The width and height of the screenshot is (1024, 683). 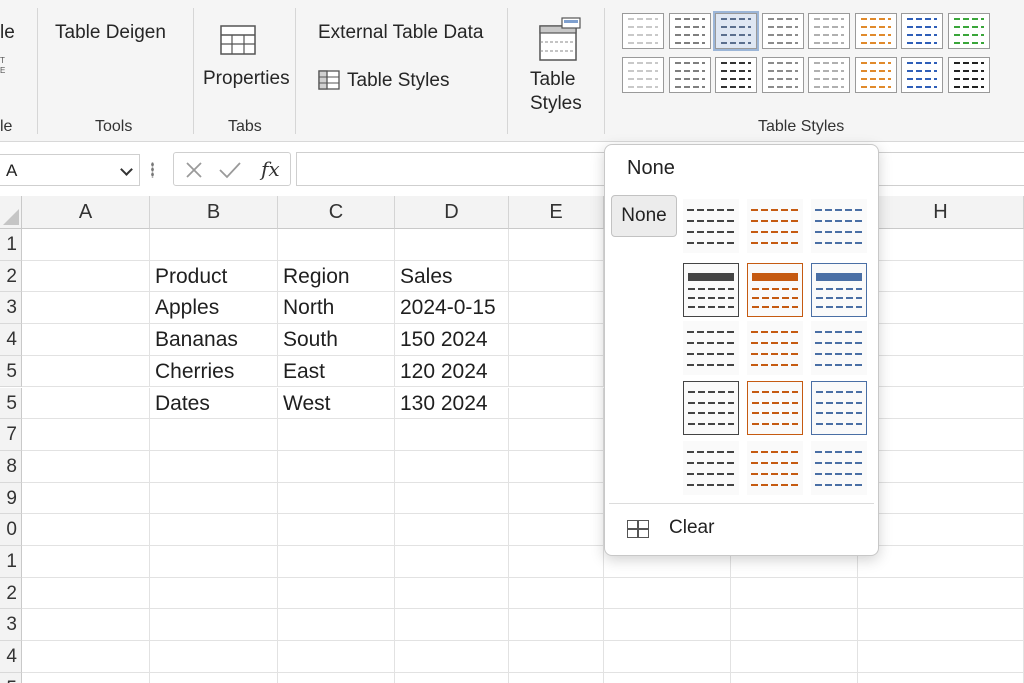 I want to click on cell: Dates, so click(x=214, y=403).